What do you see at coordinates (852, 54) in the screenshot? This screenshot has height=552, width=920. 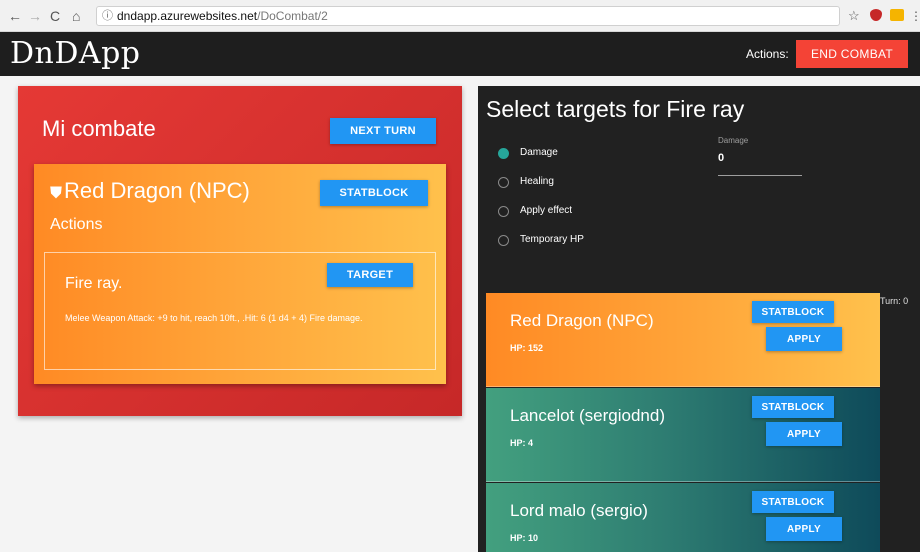 I see `end-combat-button: END COMBAT` at bounding box center [852, 54].